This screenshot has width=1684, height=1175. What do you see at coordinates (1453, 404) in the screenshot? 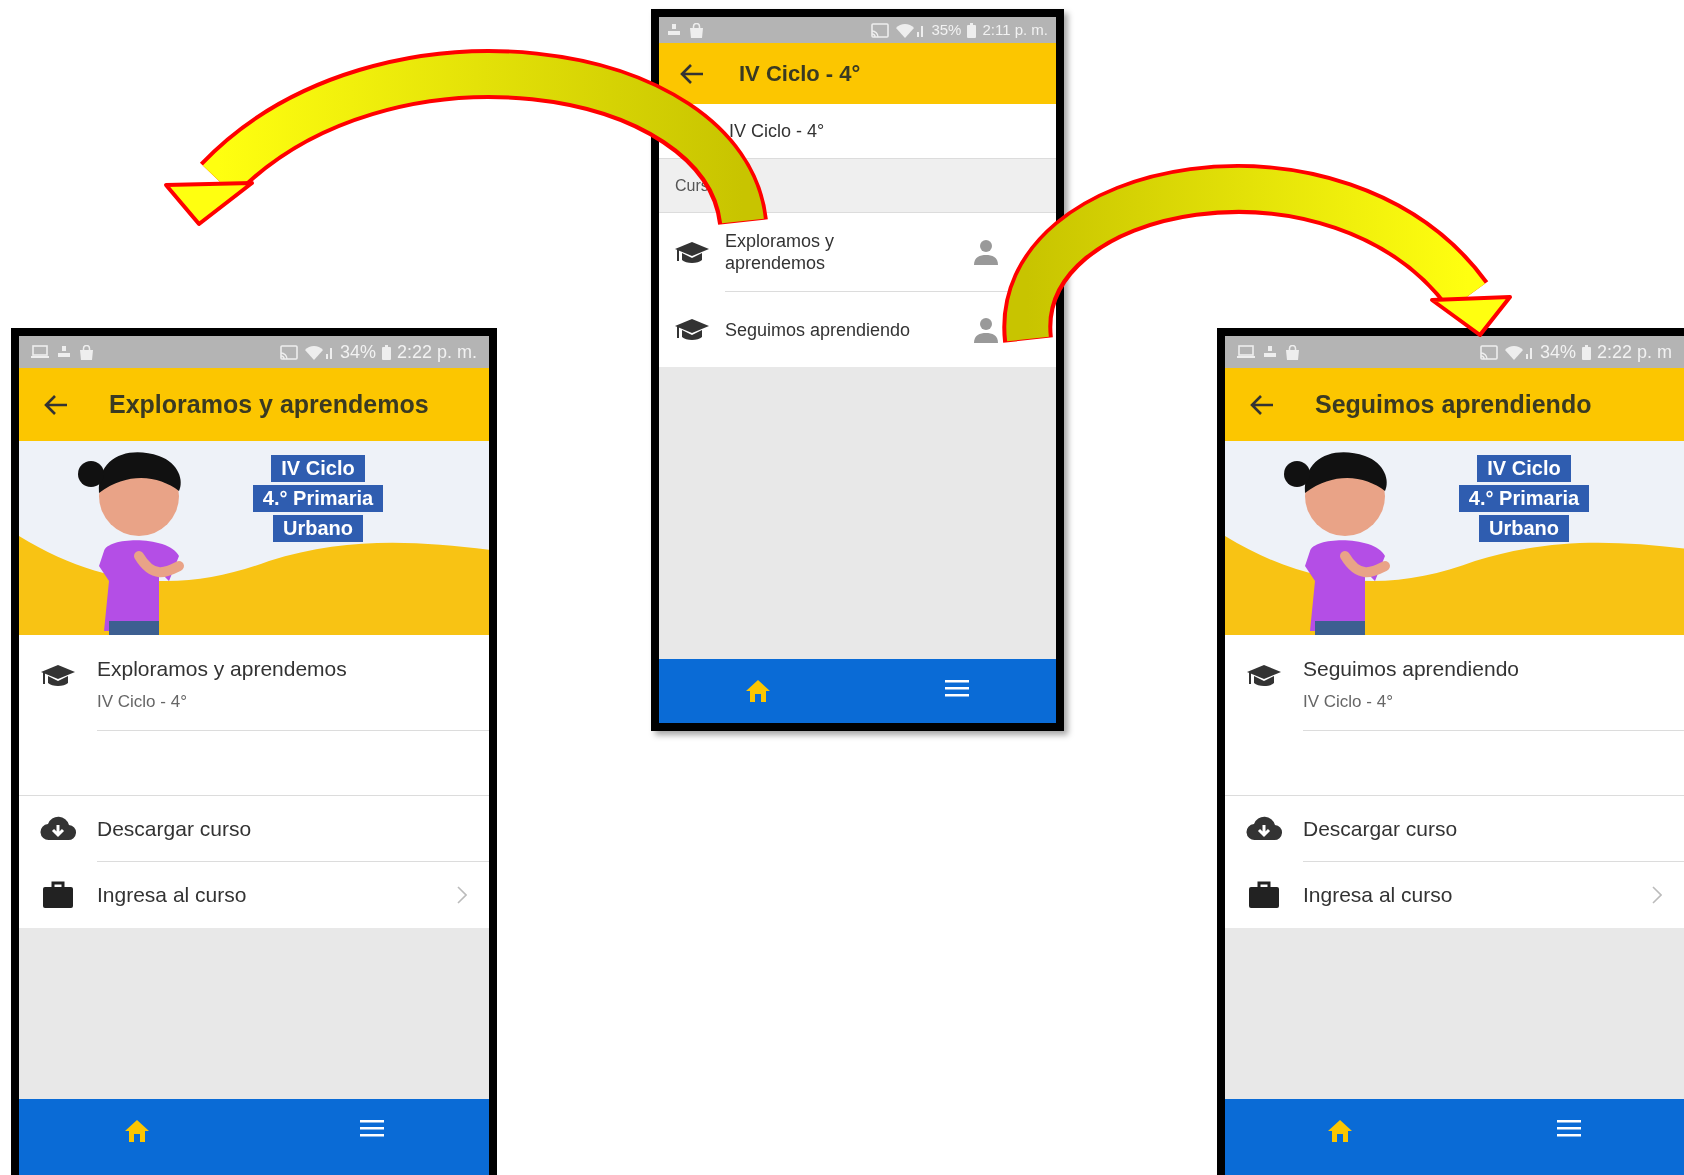
I see `screen-title: Seguimos aprendiendo` at bounding box center [1453, 404].